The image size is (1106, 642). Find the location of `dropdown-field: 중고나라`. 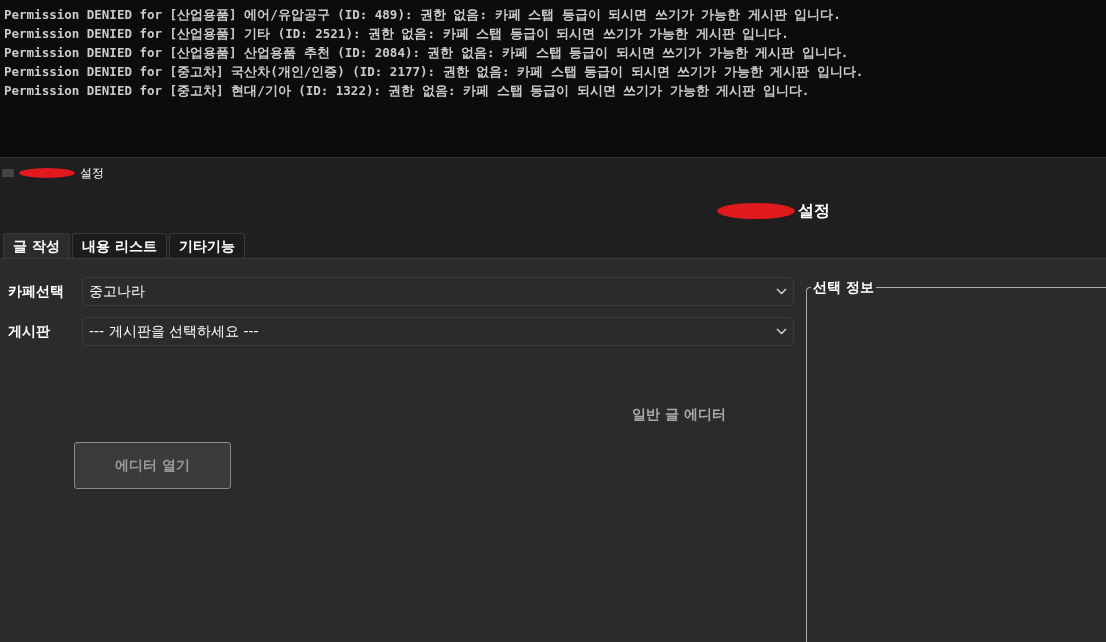

dropdown-field: 중고나라 is located at coordinates (438, 291).